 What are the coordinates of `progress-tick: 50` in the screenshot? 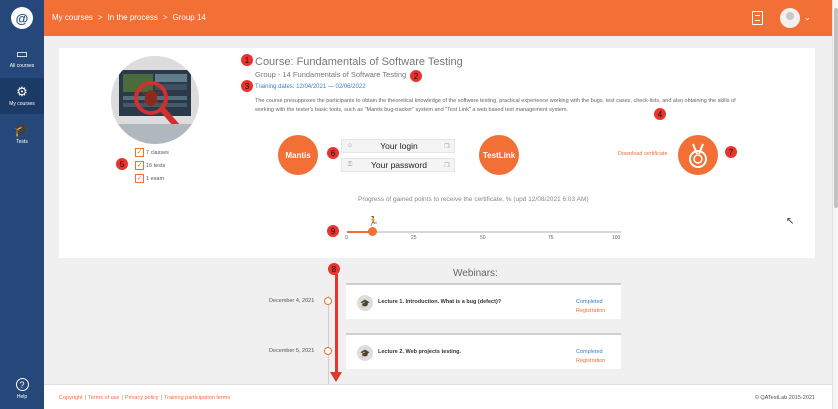 It's located at (483, 238).